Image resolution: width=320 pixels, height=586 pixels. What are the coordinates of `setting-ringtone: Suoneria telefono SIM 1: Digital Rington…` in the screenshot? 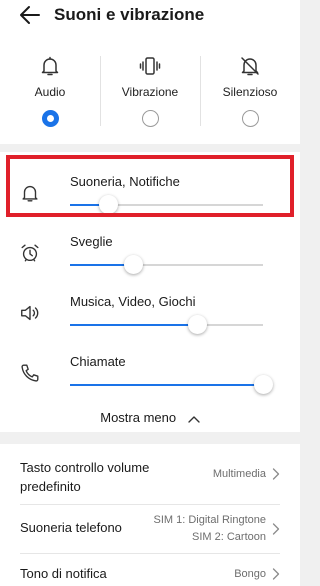 It's located at (150, 530).